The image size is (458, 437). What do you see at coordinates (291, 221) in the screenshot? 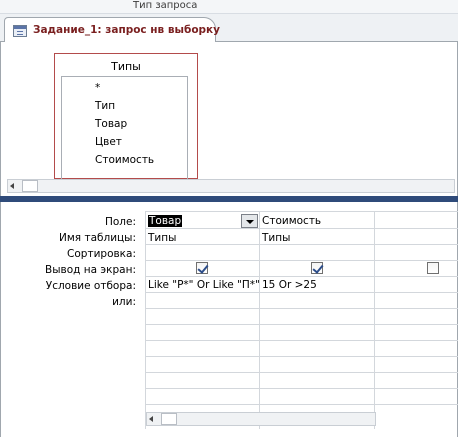
I see `field-cell: Стоимость` at bounding box center [291, 221].